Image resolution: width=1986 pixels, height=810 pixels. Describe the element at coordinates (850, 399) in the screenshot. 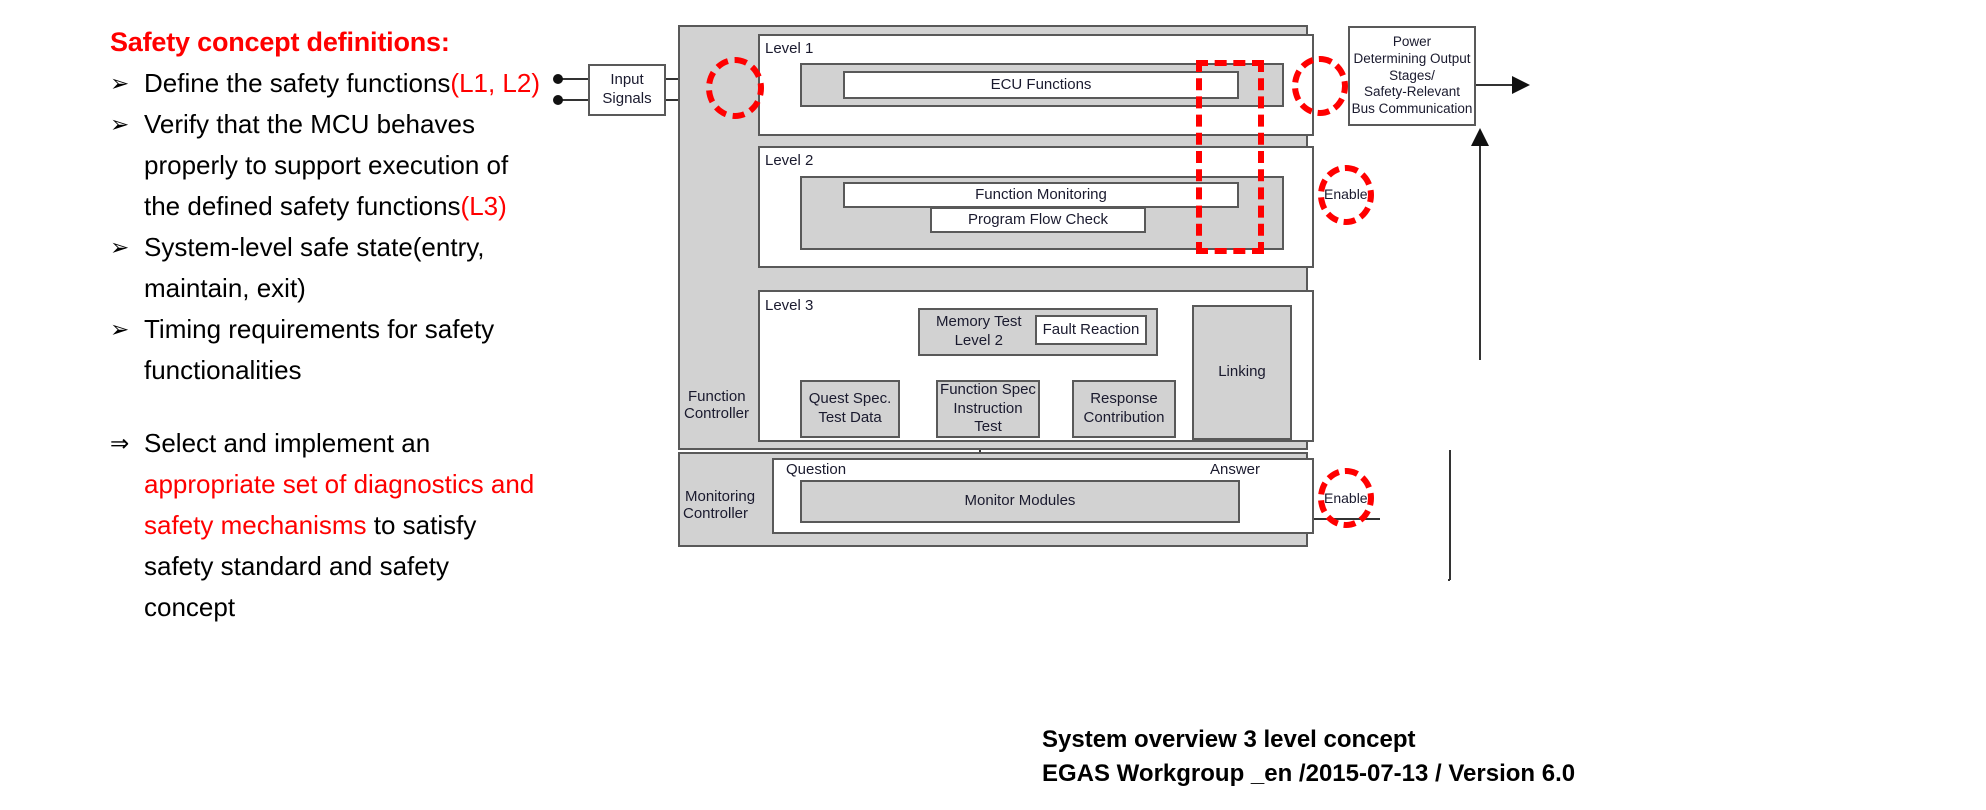

I see `quest-spec-label-line1: Quest Spec.` at that location.